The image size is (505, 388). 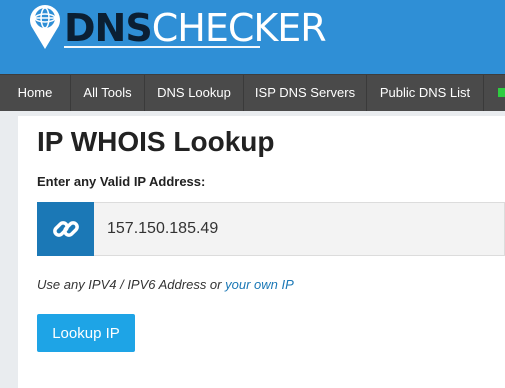 What do you see at coordinates (194, 93) in the screenshot?
I see `nav-item-dns-lookup: DNS Lookup` at bounding box center [194, 93].